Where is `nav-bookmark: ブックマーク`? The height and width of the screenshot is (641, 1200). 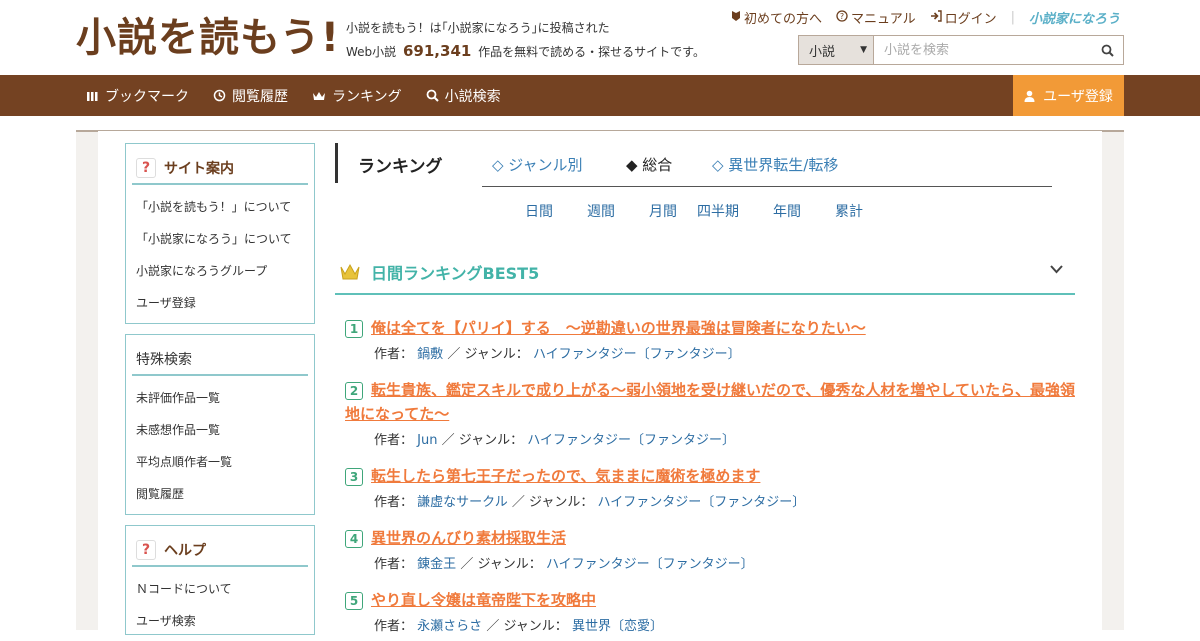 nav-bookmark: ブックマーク is located at coordinates (137, 96).